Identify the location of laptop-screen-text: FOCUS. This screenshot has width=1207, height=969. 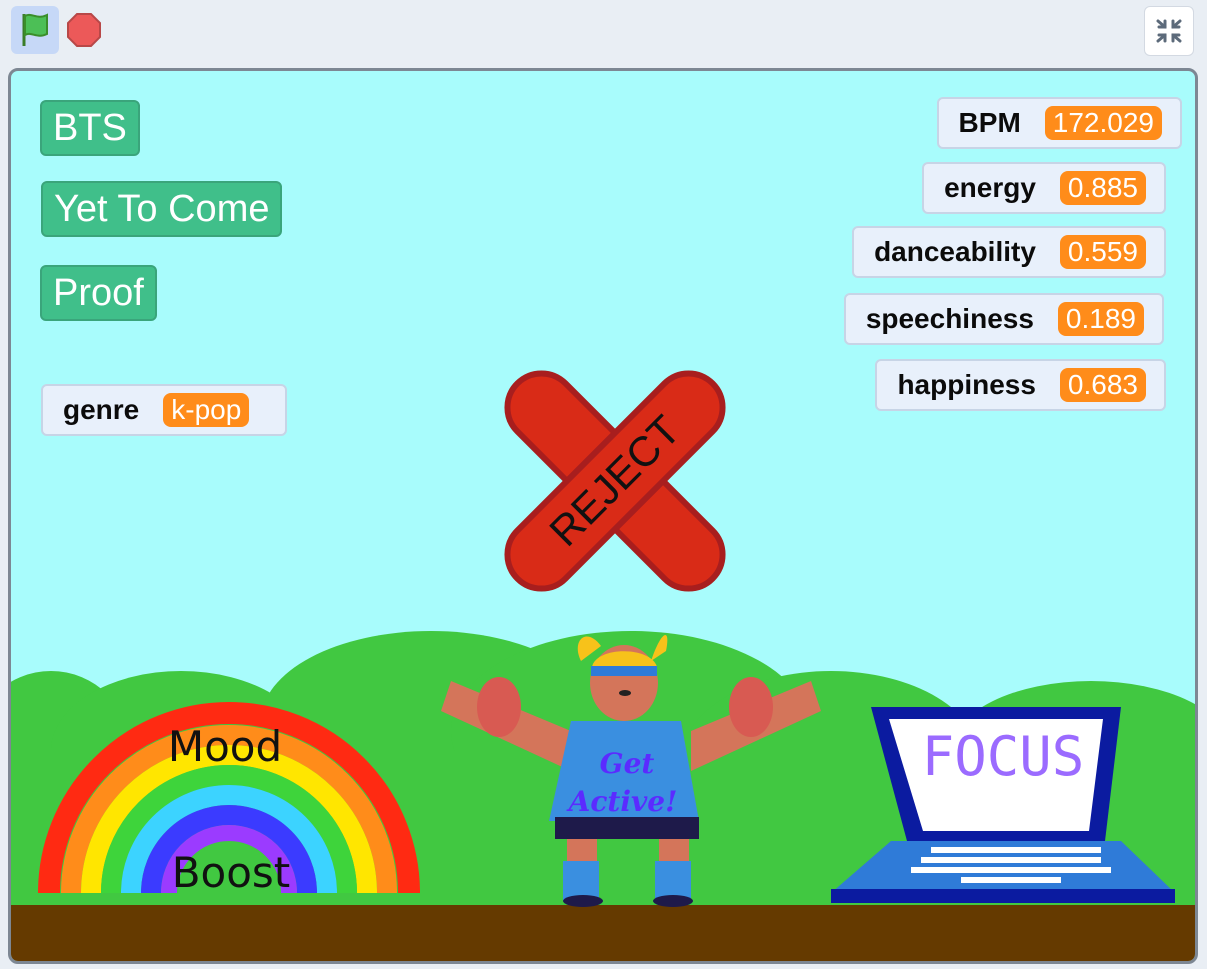
(1003, 756).